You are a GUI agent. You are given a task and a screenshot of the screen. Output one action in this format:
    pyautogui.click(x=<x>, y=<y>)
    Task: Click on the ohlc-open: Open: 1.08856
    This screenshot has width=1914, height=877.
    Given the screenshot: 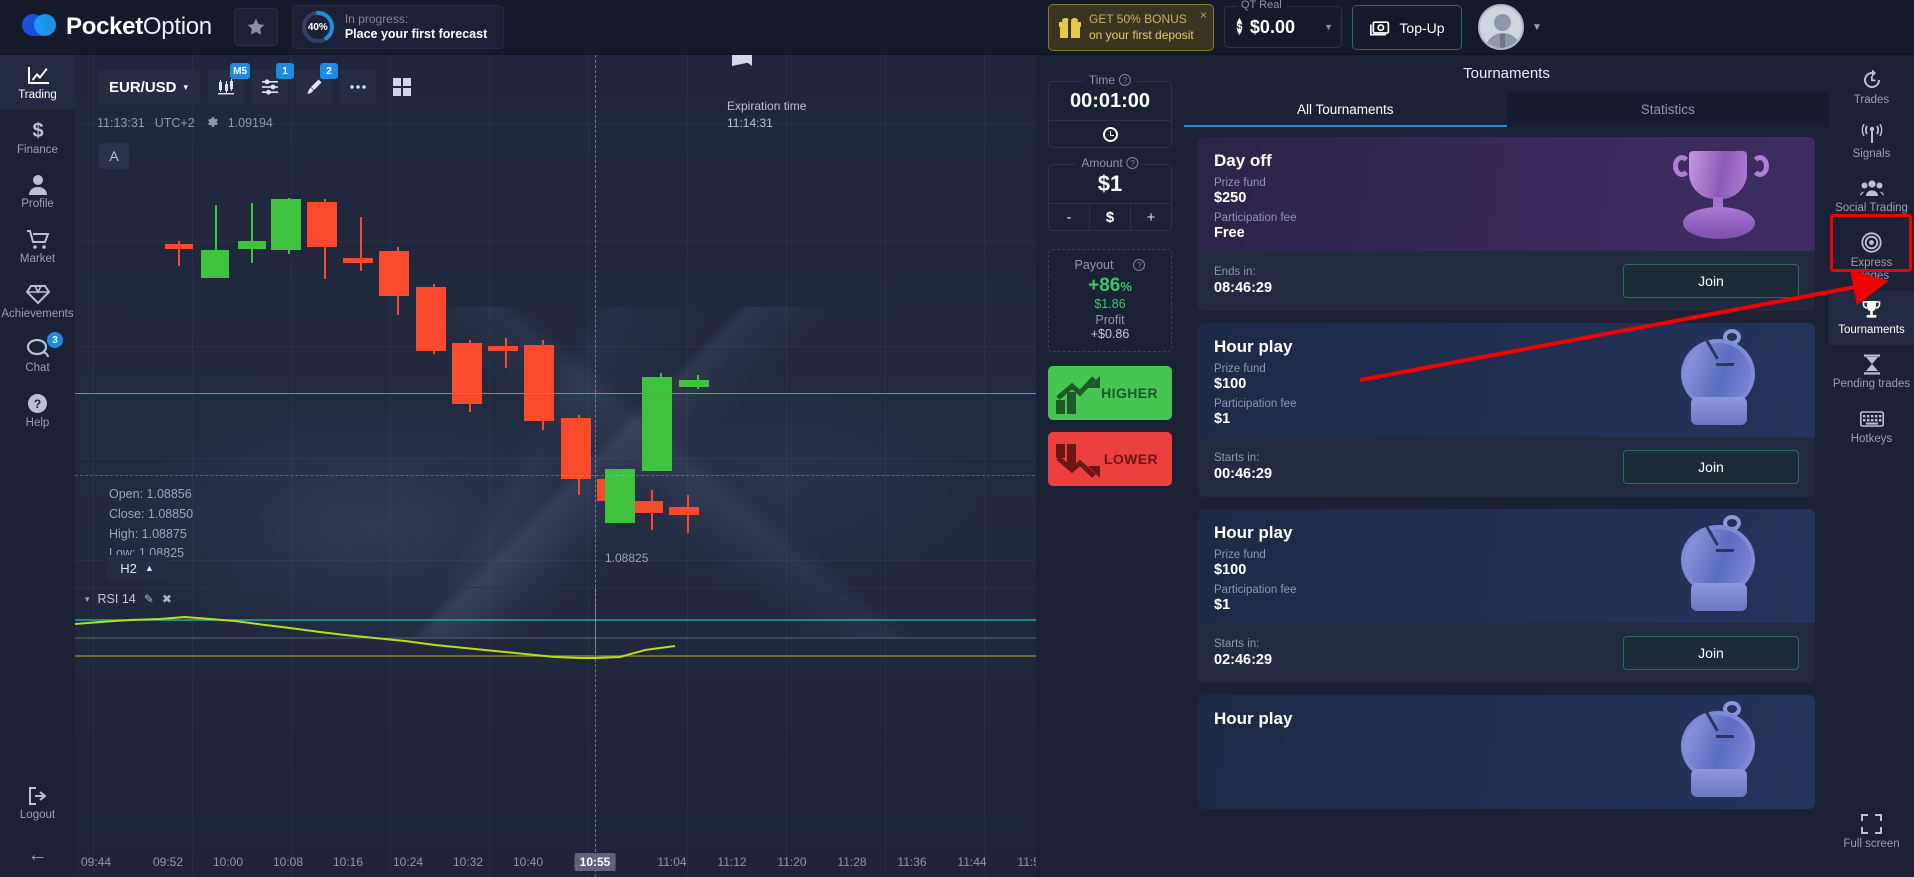 What is the action you would take?
    pyautogui.click(x=150, y=494)
    